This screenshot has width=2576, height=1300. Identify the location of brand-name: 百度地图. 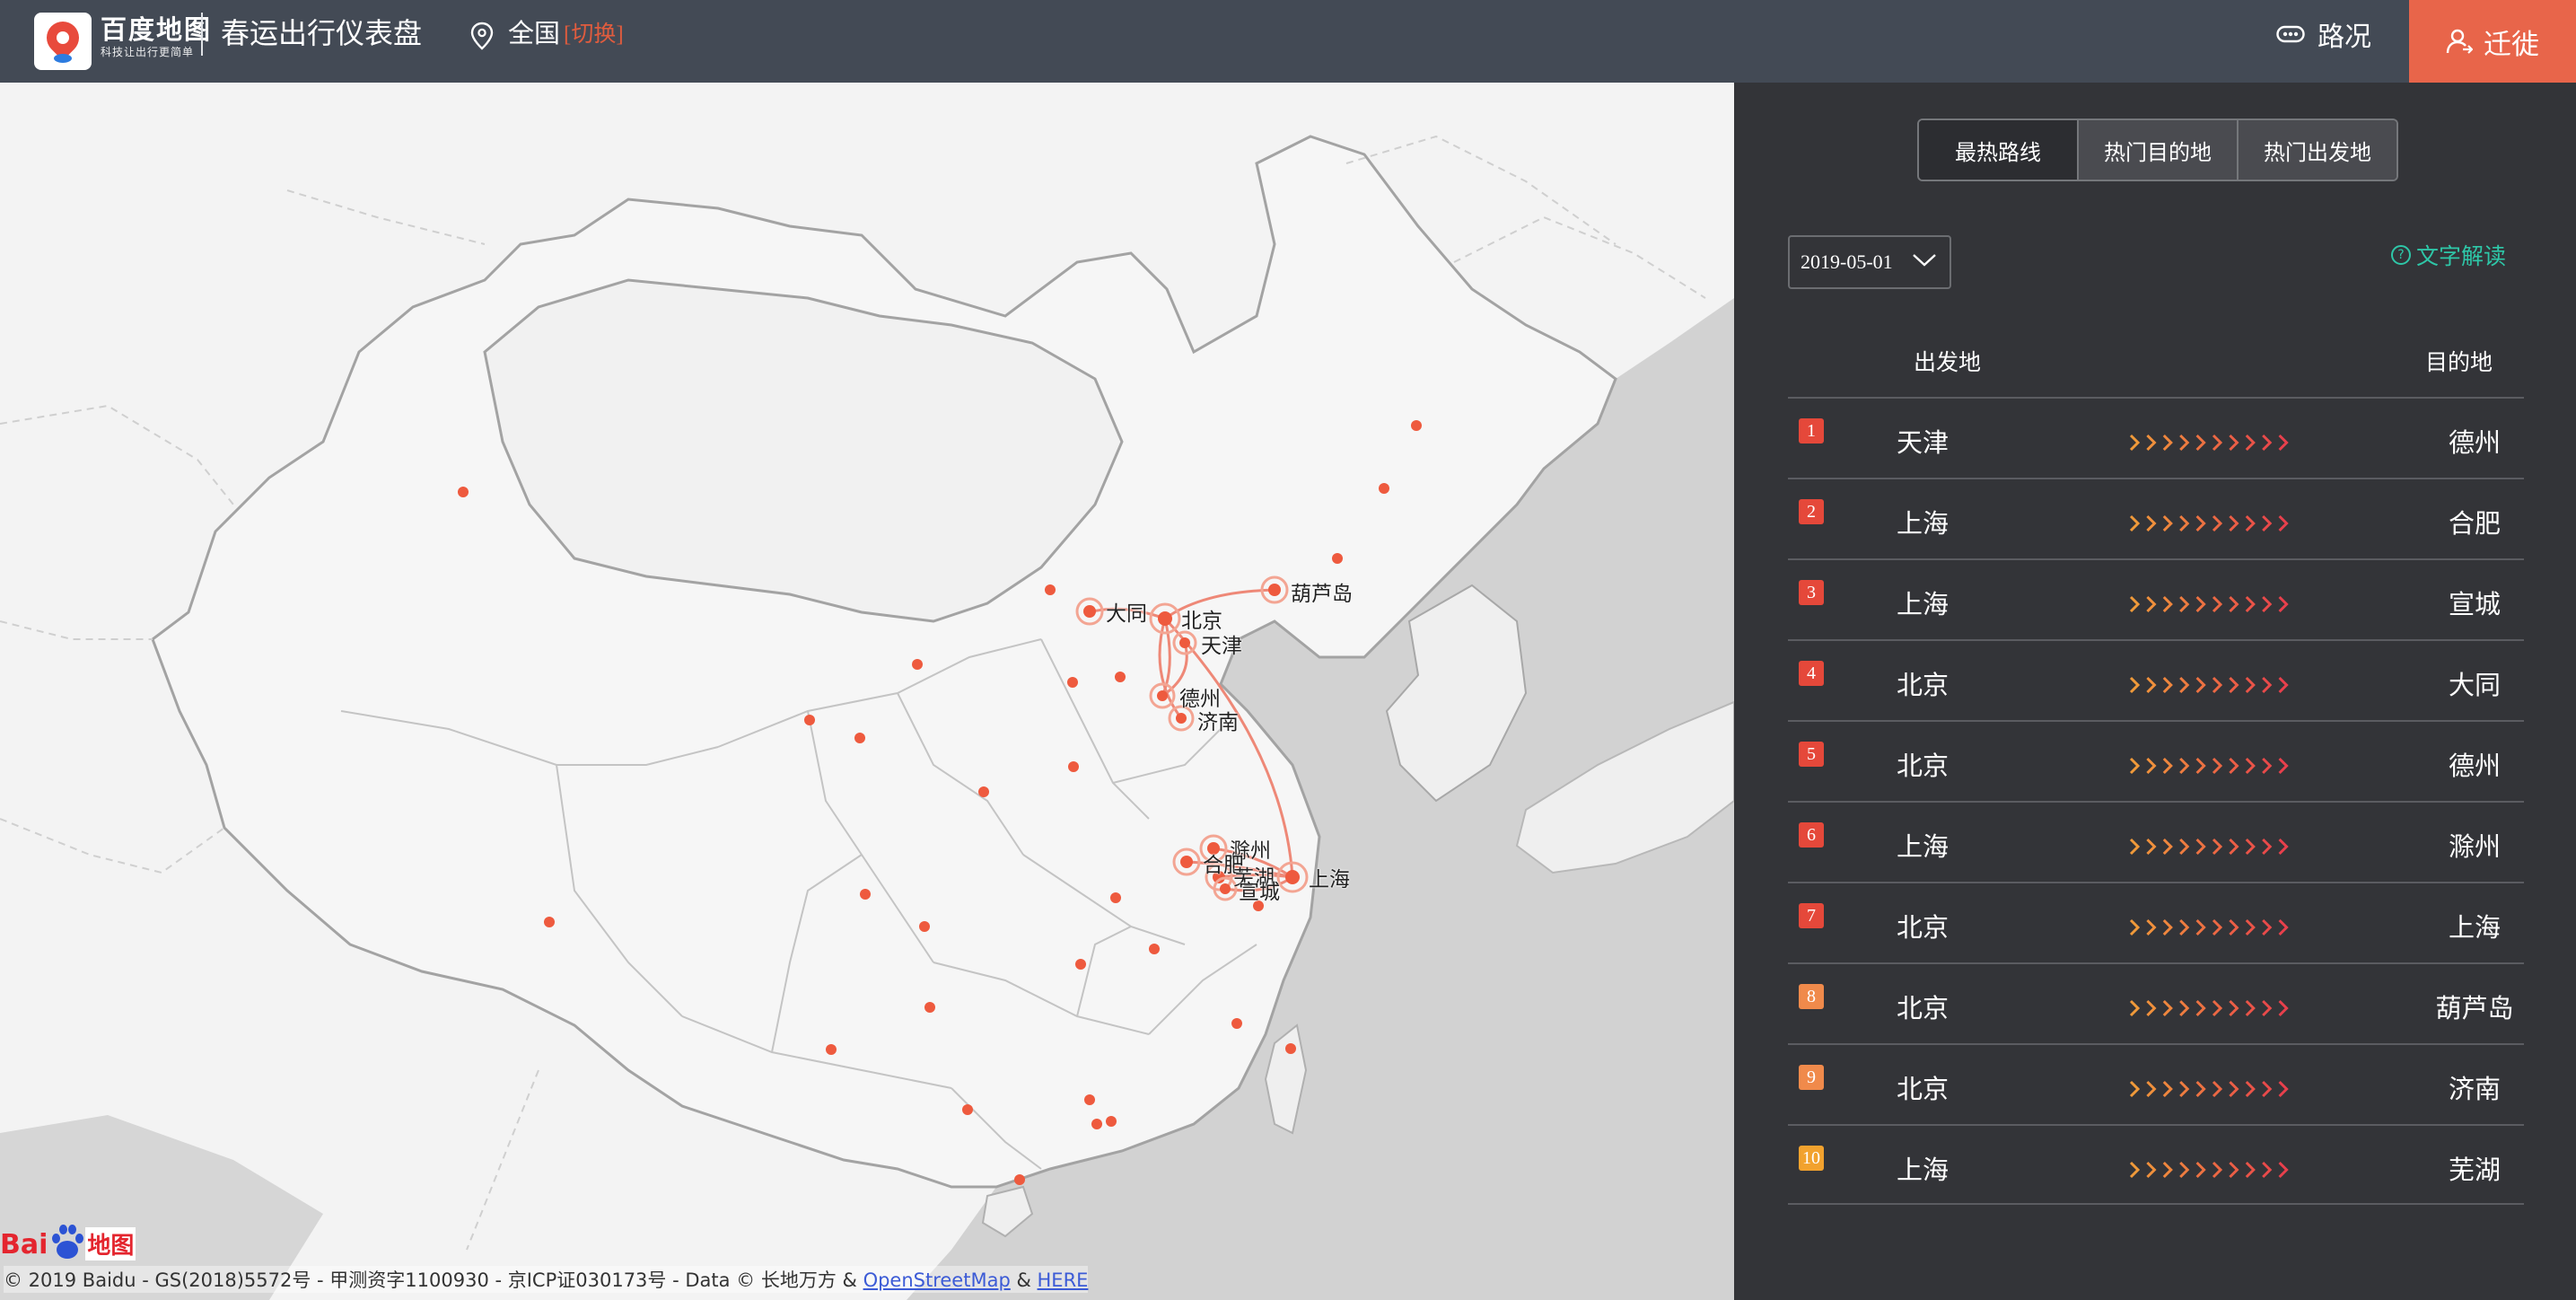
(157, 29).